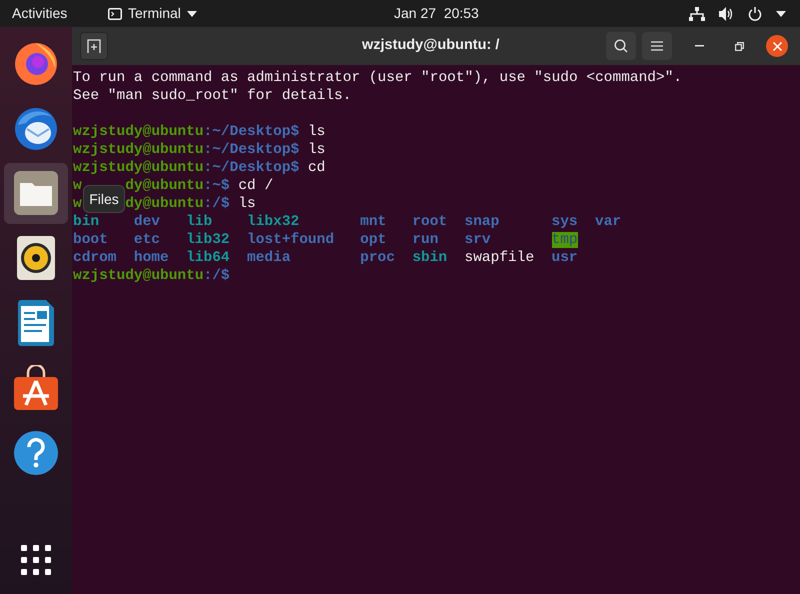 The image size is (800, 594). I want to click on menu-button, so click(657, 46).